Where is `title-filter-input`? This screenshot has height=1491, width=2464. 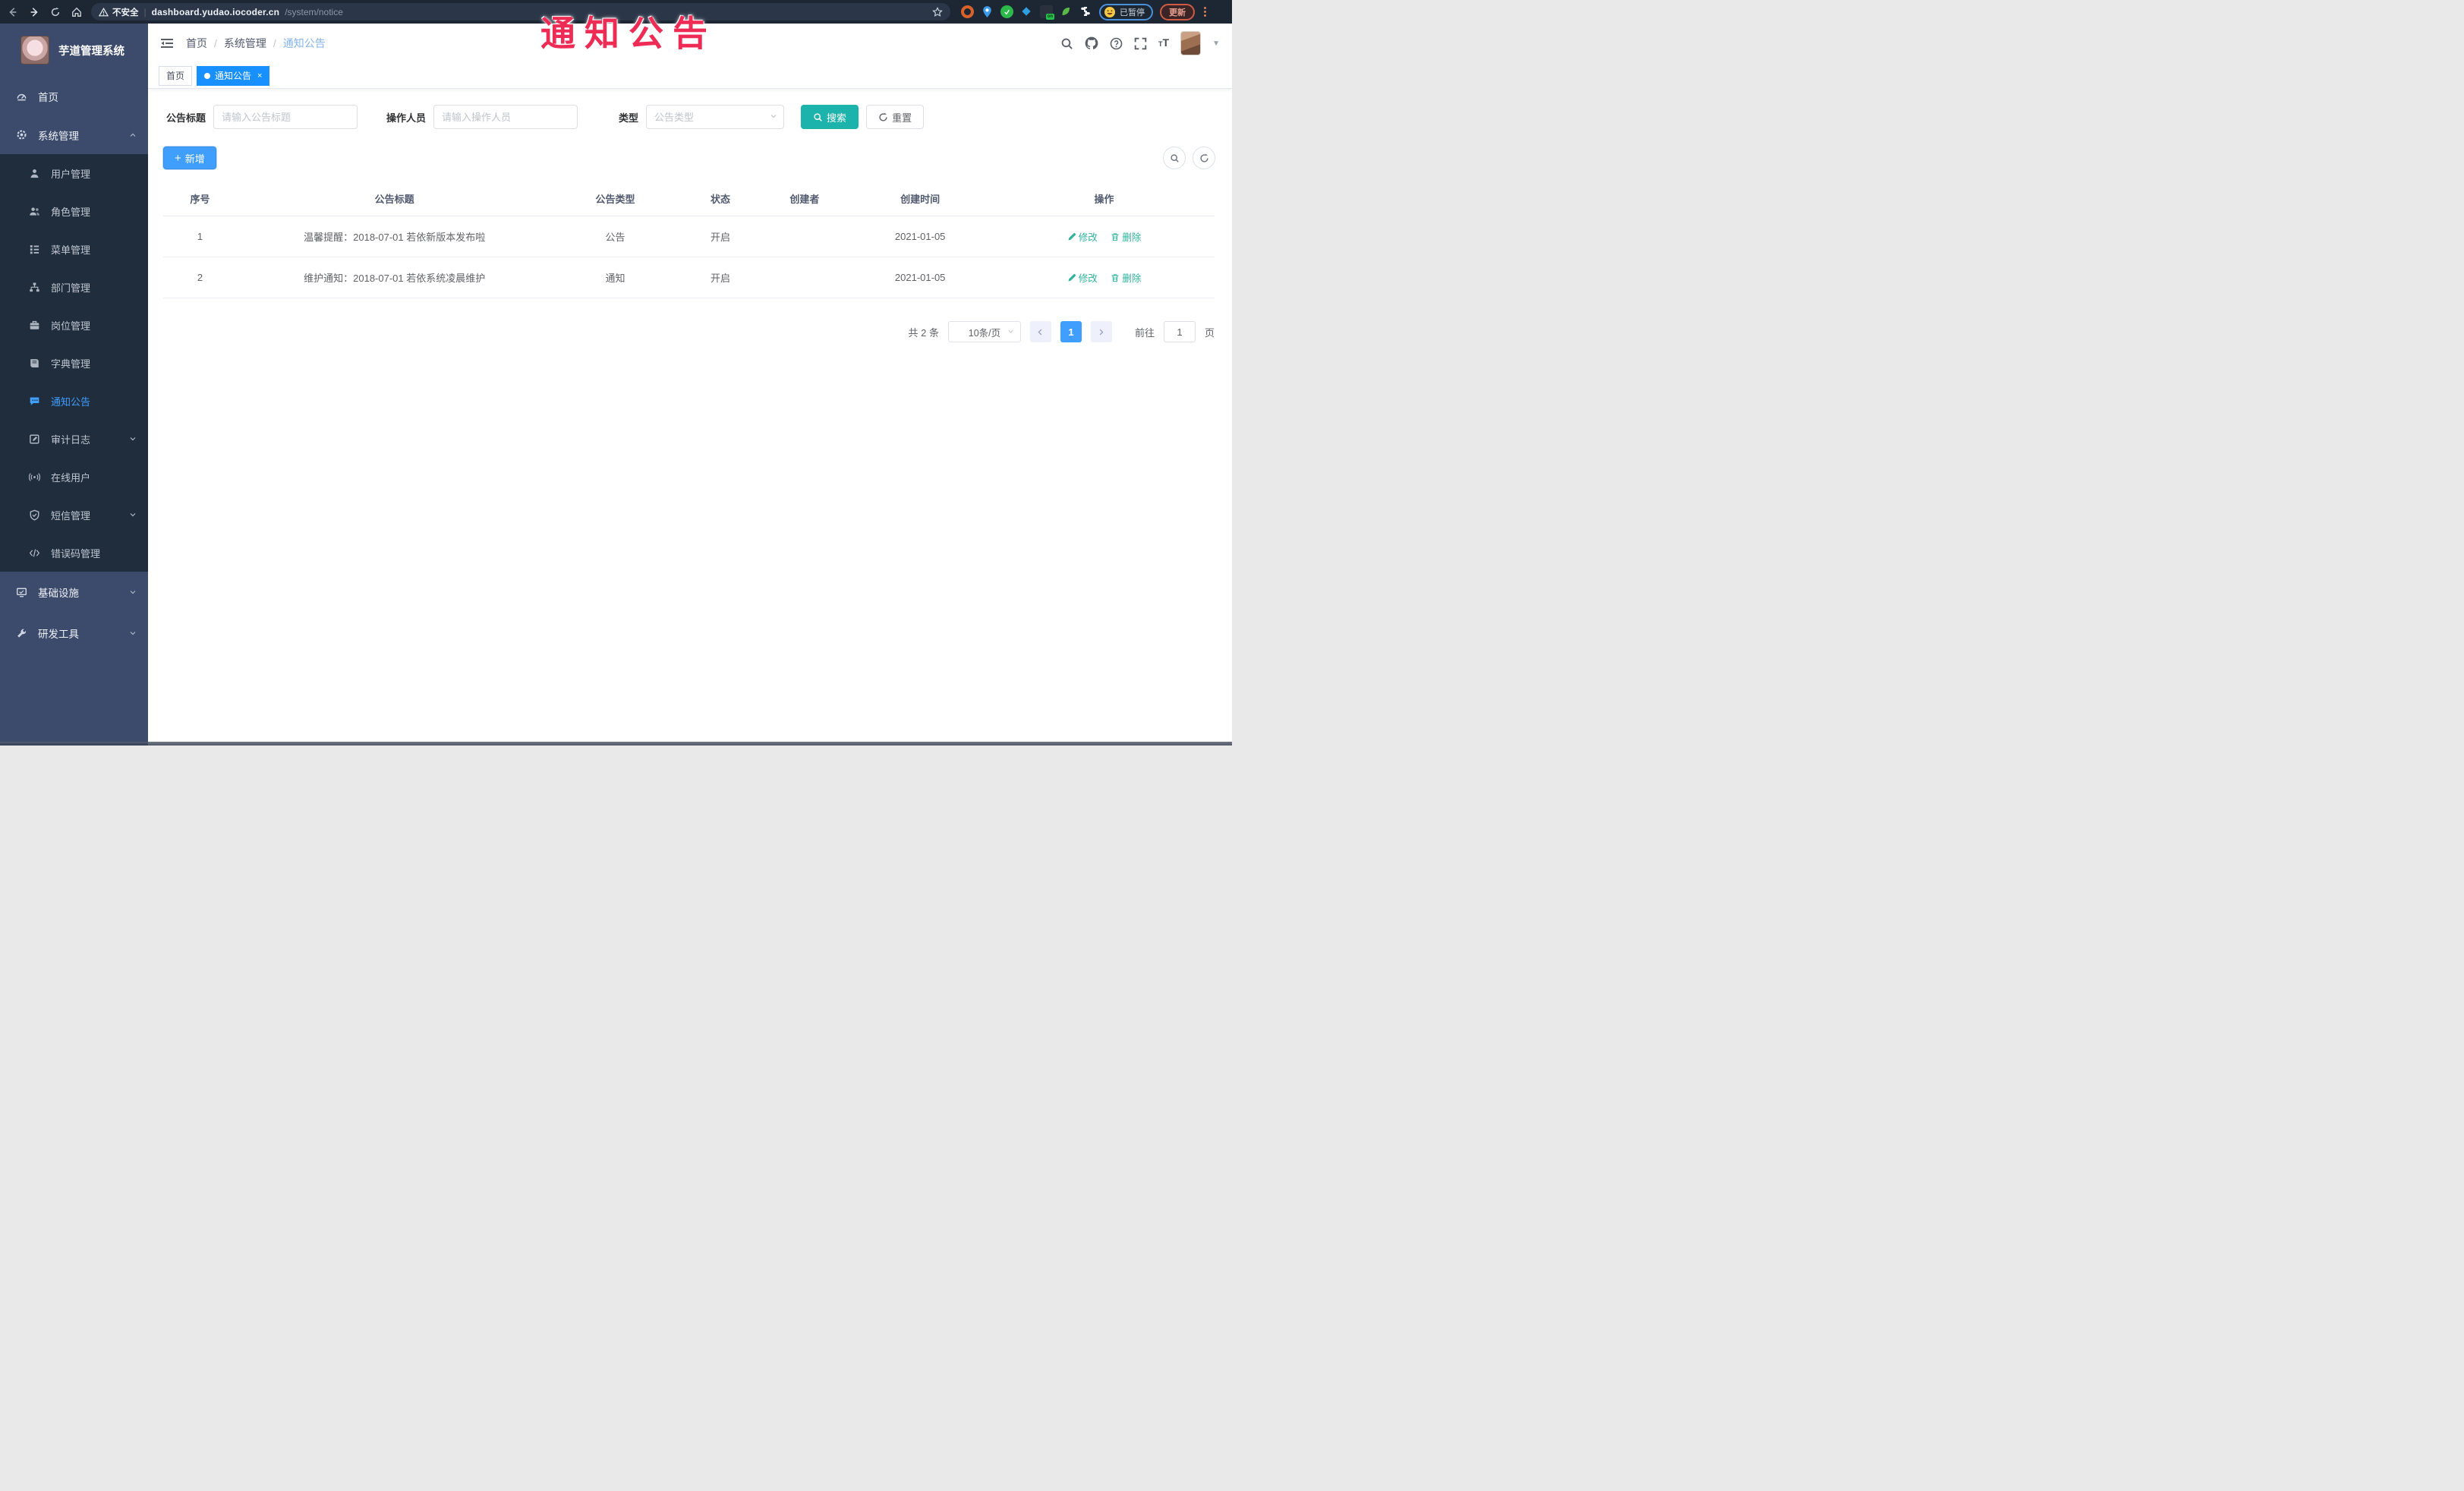
title-filter-input is located at coordinates (285, 117).